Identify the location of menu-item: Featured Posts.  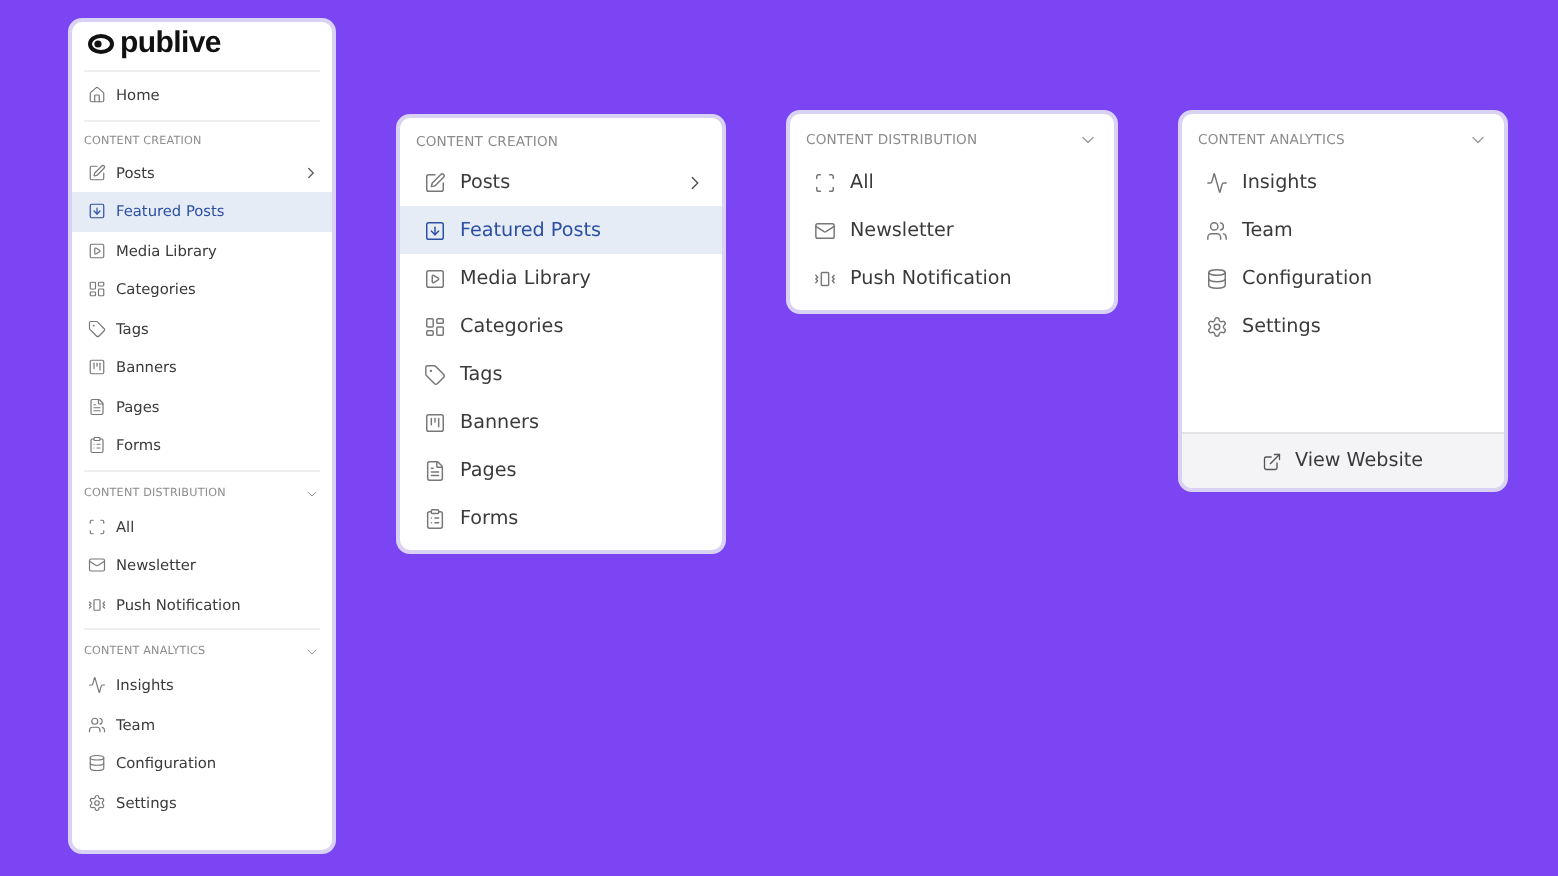
(561, 230).